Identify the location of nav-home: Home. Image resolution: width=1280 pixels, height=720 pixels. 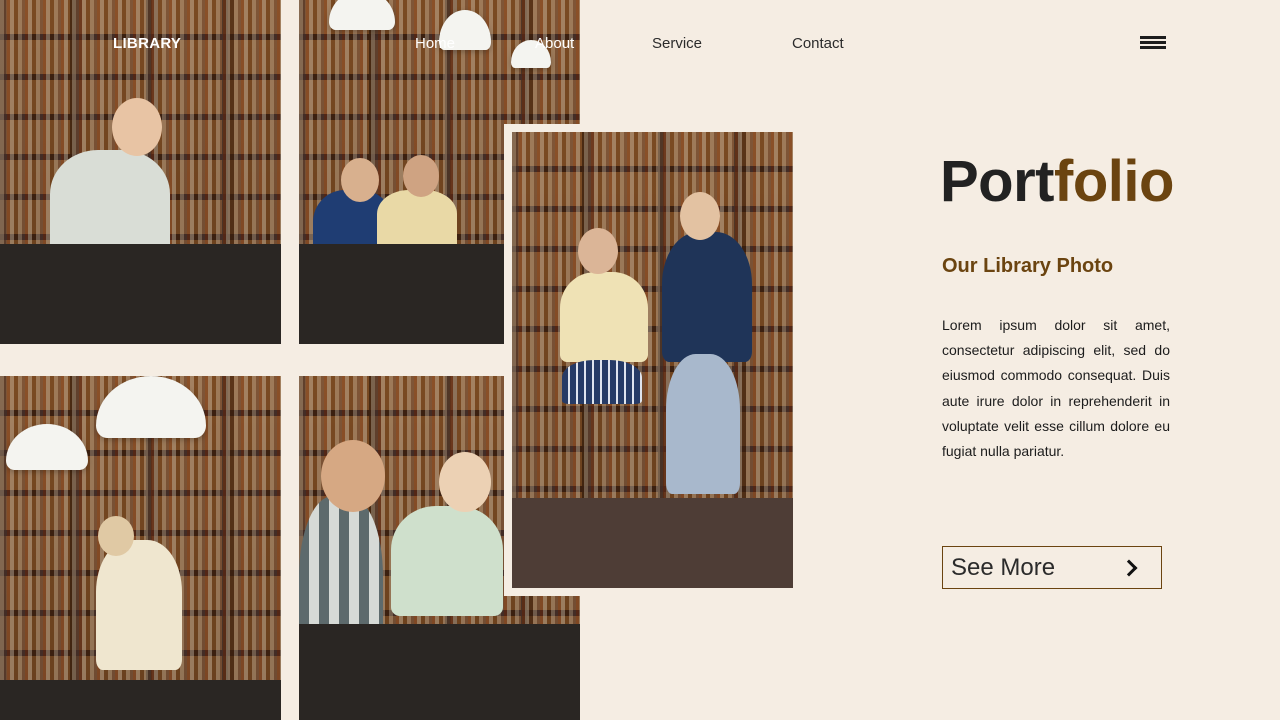
(435, 43).